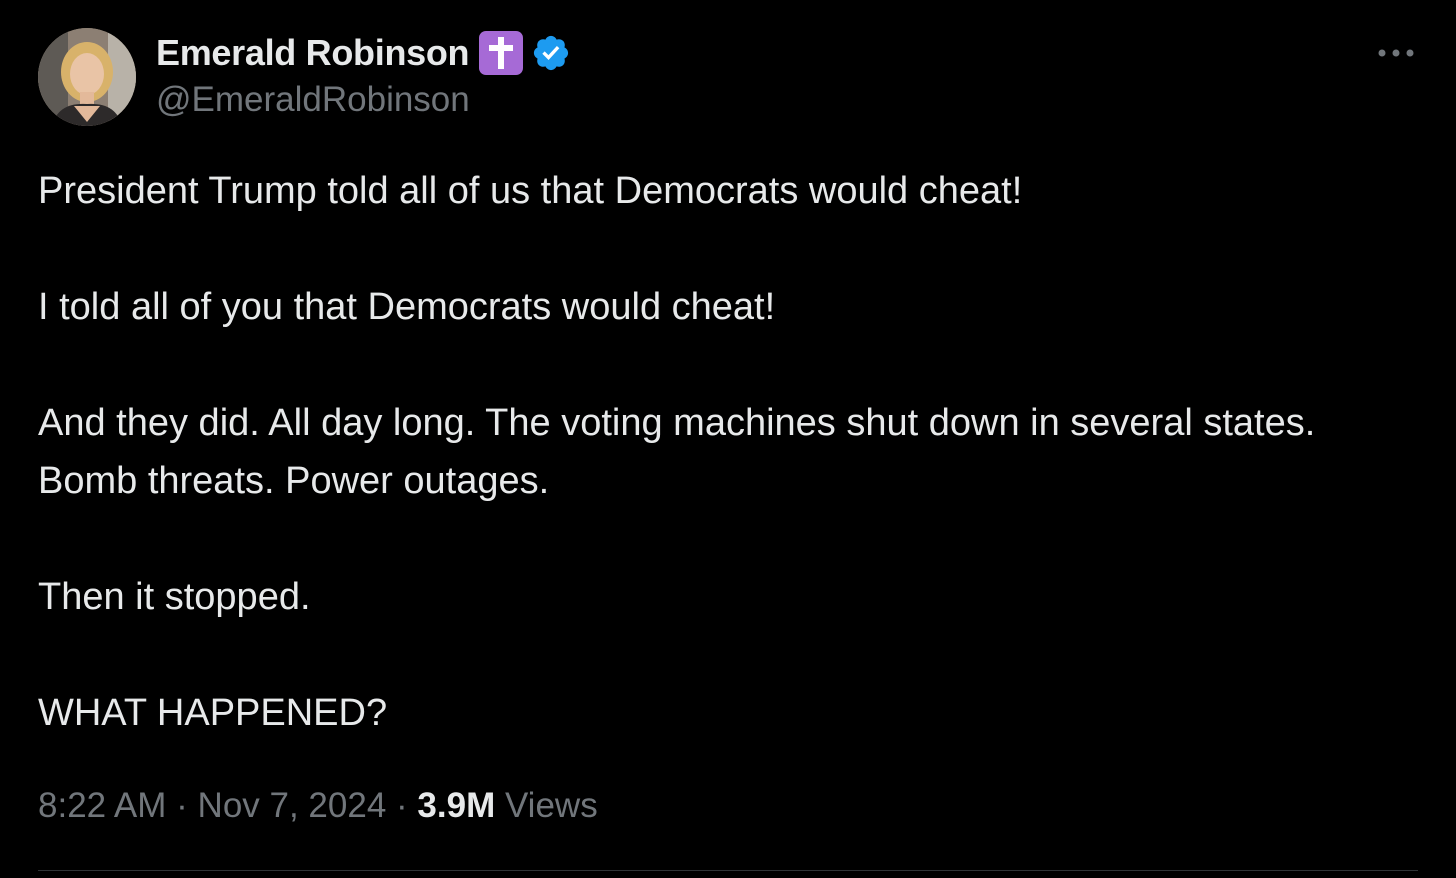 This screenshot has height=878, width=1456. Describe the element at coordinates (728, 870) in the screenshot. I see `divider` at that location.